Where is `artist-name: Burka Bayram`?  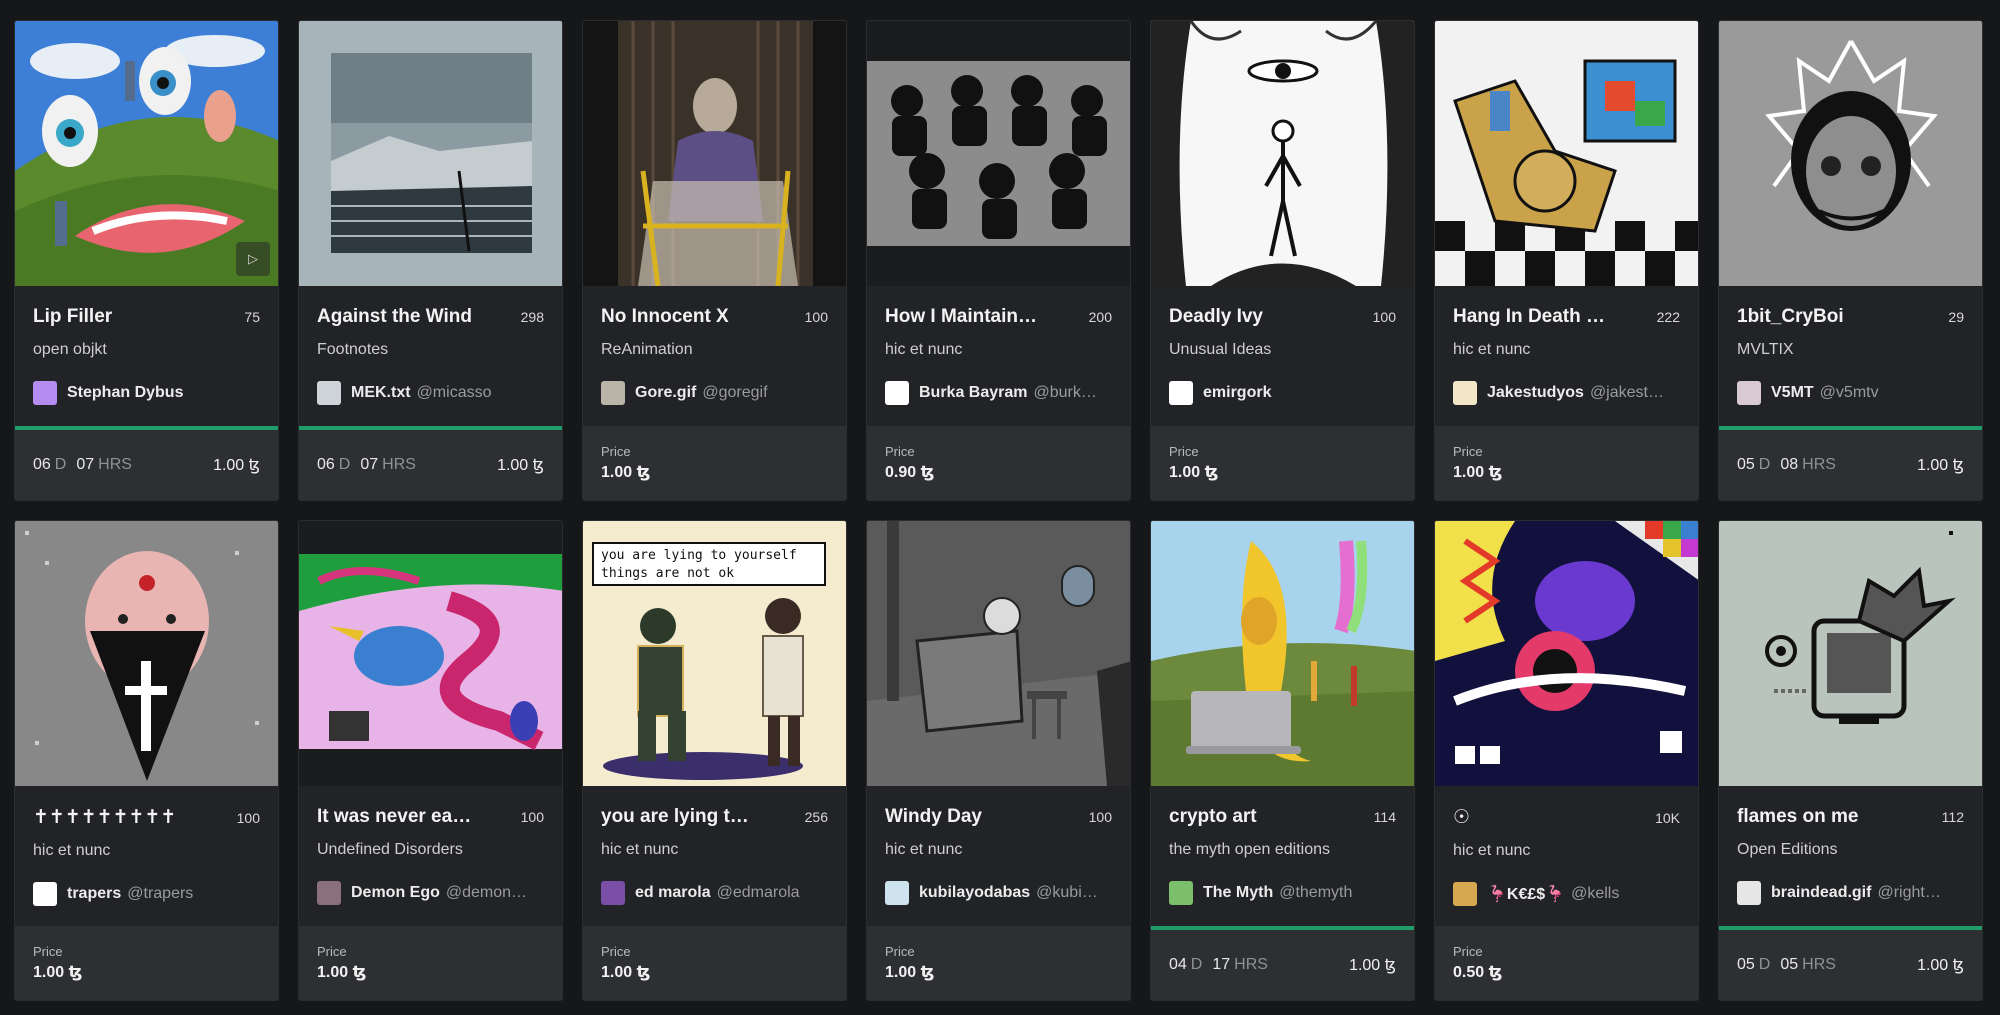
artist-name: Burka Bayram is located at coordinates (973, 393).